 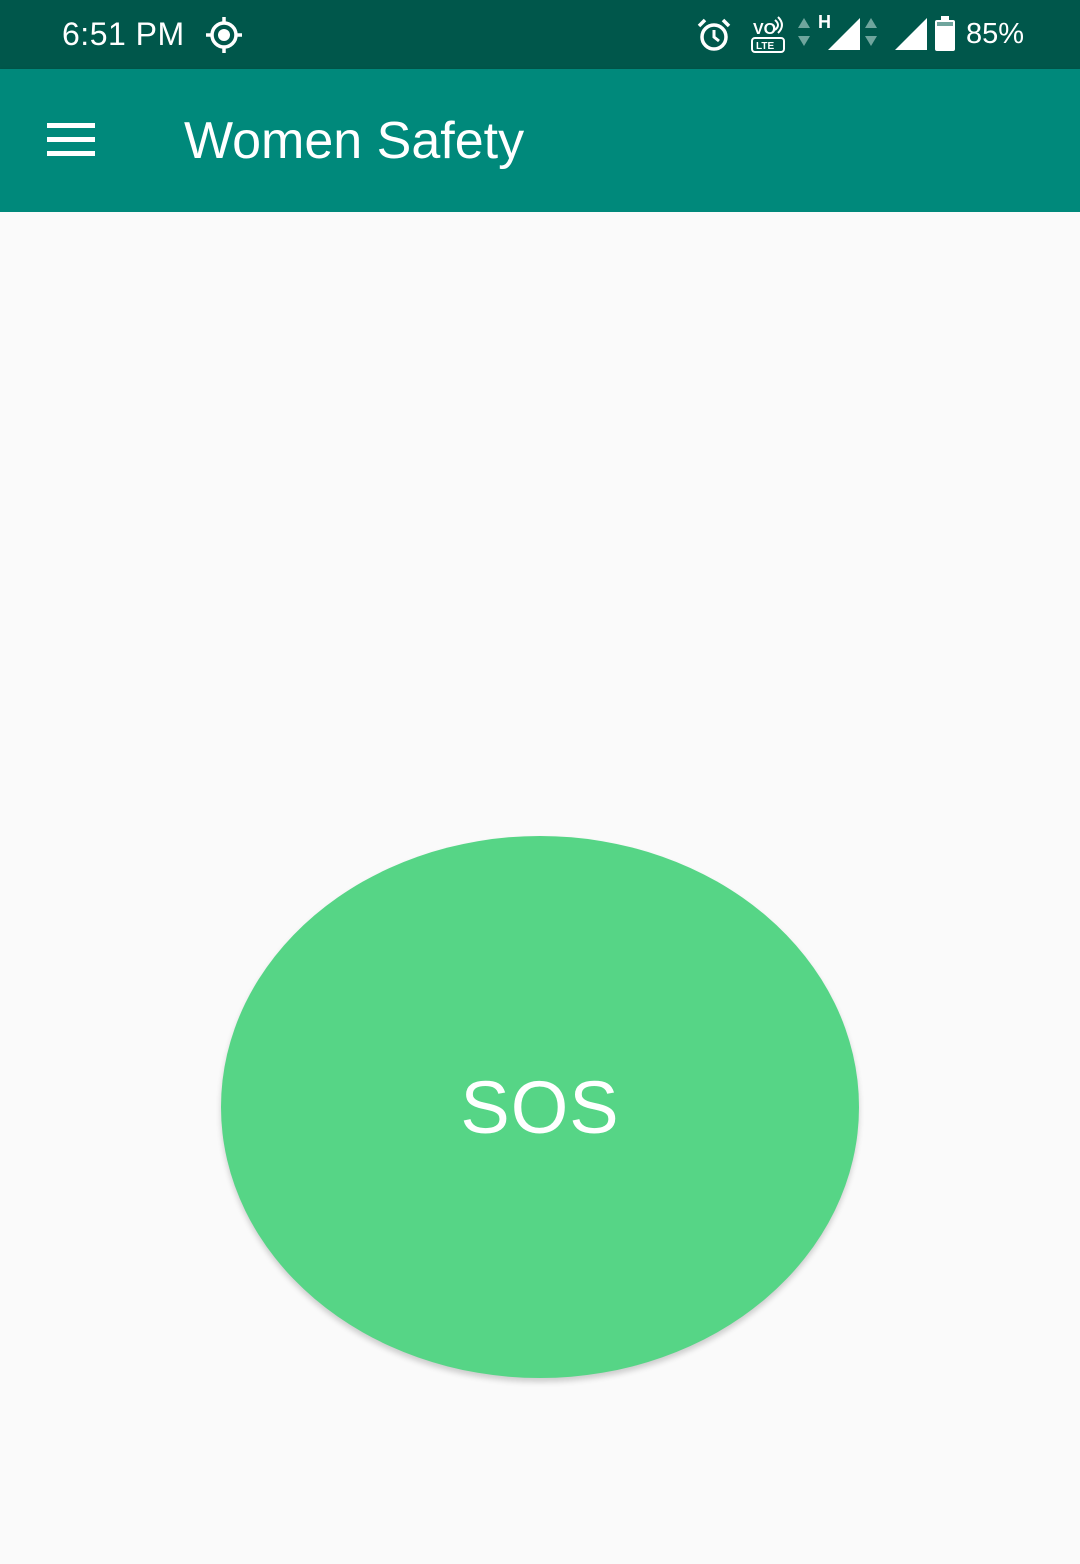 I want to click on sos-label: SOS, so click(x=540, y=1107).